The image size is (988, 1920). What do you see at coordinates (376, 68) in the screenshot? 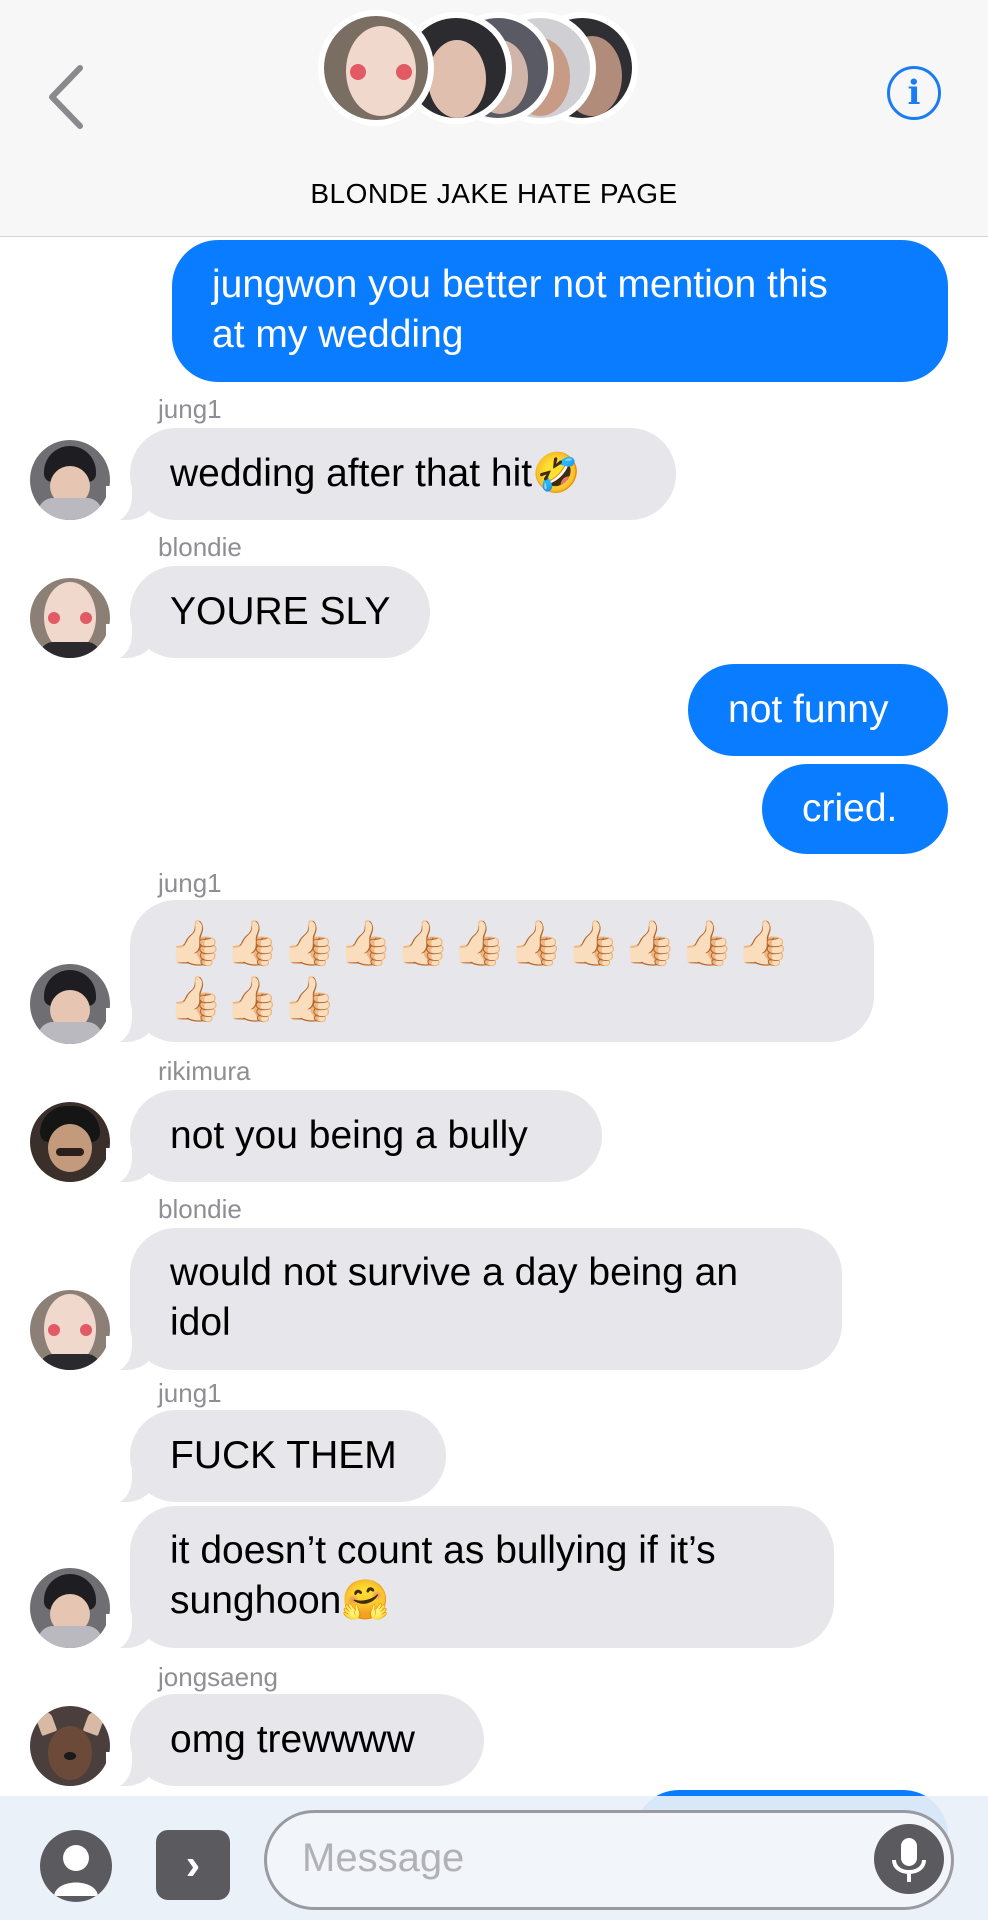
I see `group-avatar` at bounding box center [376, 68].